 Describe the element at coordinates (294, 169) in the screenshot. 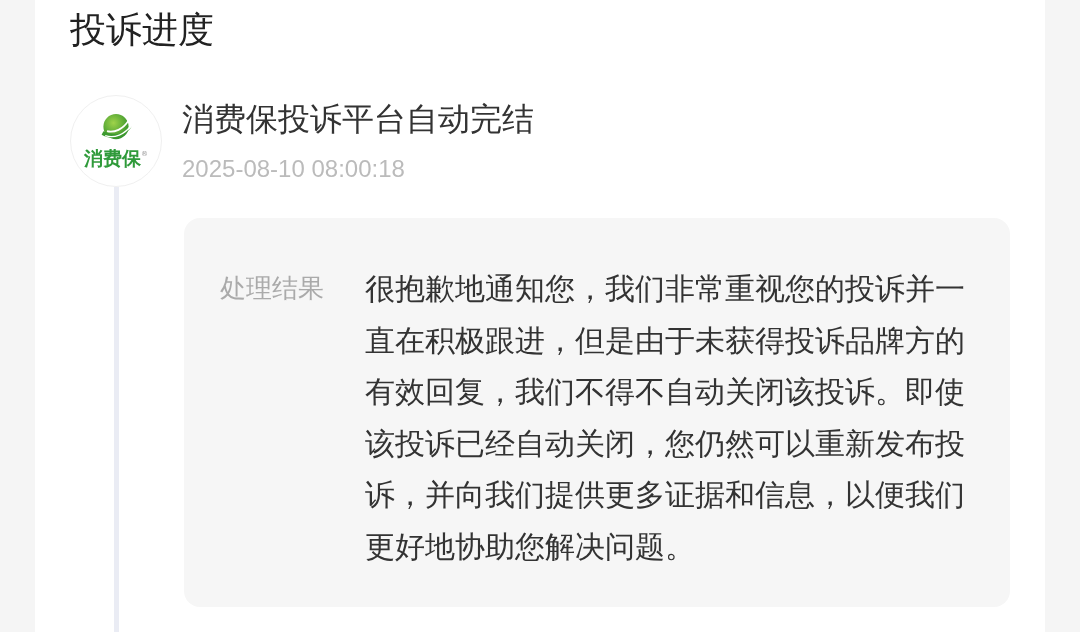

I see `timestamp: 2025-08-10 08:00:18` at that location.